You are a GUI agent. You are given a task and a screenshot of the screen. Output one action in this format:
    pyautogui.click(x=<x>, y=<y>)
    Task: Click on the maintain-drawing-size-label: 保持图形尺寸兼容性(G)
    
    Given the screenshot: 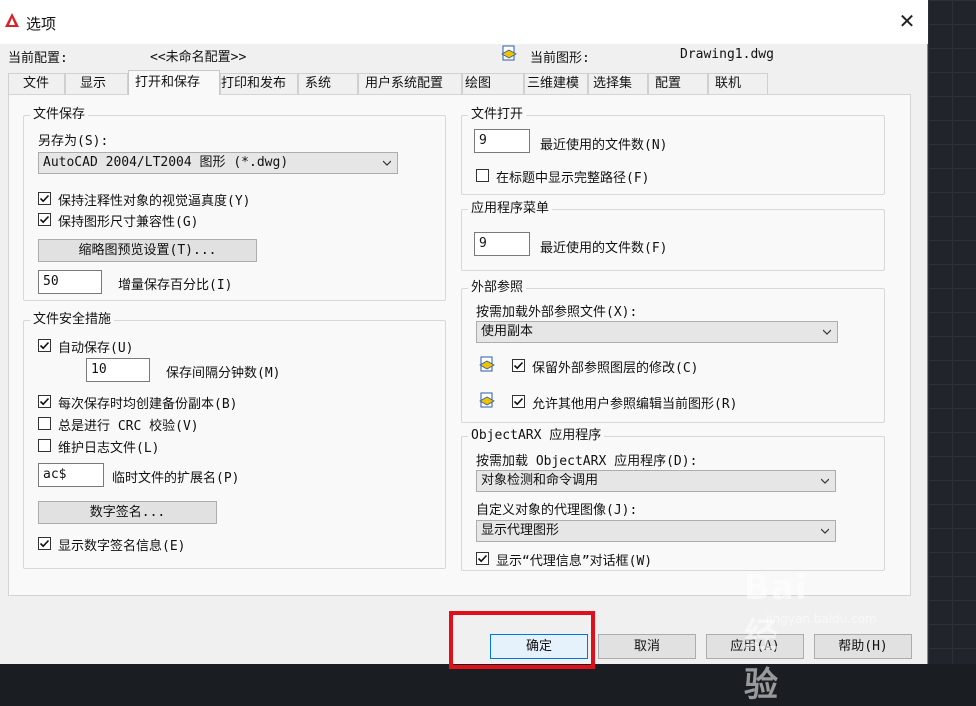 What is the action you would take?
    pyautogui.click(x=128, y=222)
    